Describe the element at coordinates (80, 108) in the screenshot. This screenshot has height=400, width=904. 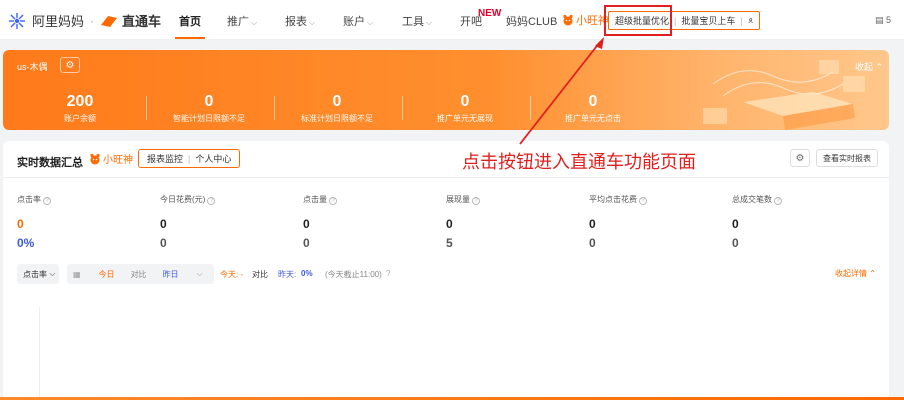
I see `metric-balance: 200 账户余额` at that location.